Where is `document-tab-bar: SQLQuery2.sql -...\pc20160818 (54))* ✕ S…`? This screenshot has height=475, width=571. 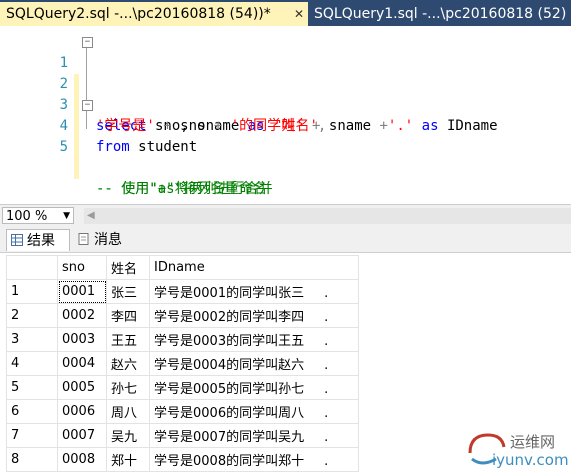 document-tab-bar: SQLQuery2.sql -...\pc20160818 (54))* ✕ S… is located at coordinates (285, 13).